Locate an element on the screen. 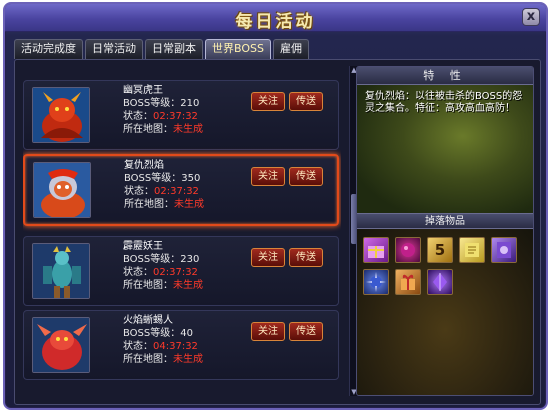 This screenshot has height=413, width=551. crystal-icon is located at coordinates (440, 282).